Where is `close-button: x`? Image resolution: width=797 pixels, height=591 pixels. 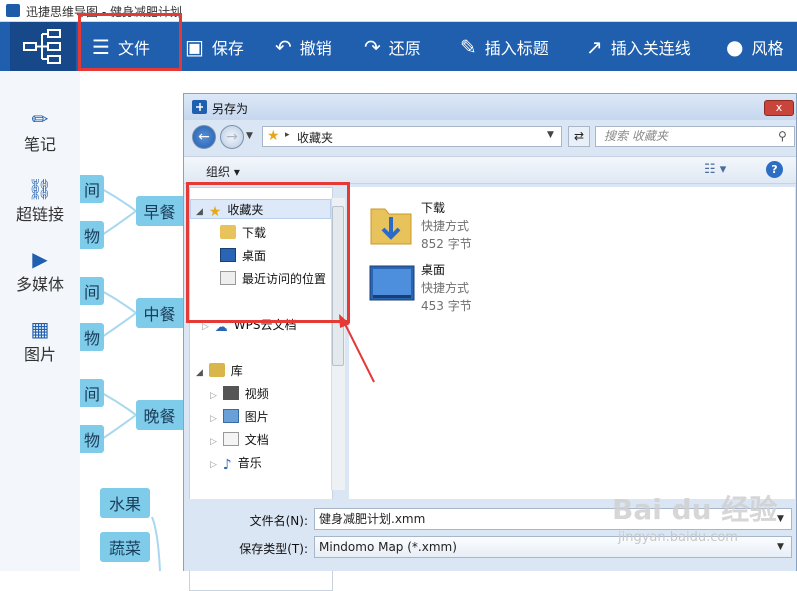 close-button: x is located at coordinates (779, 108).